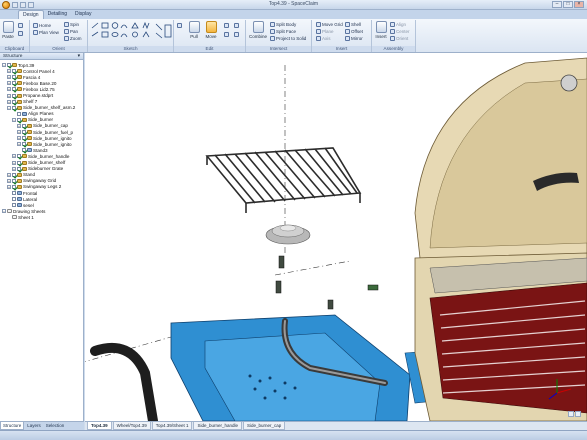  I want to click on firebox-lid, so click(500, 160).